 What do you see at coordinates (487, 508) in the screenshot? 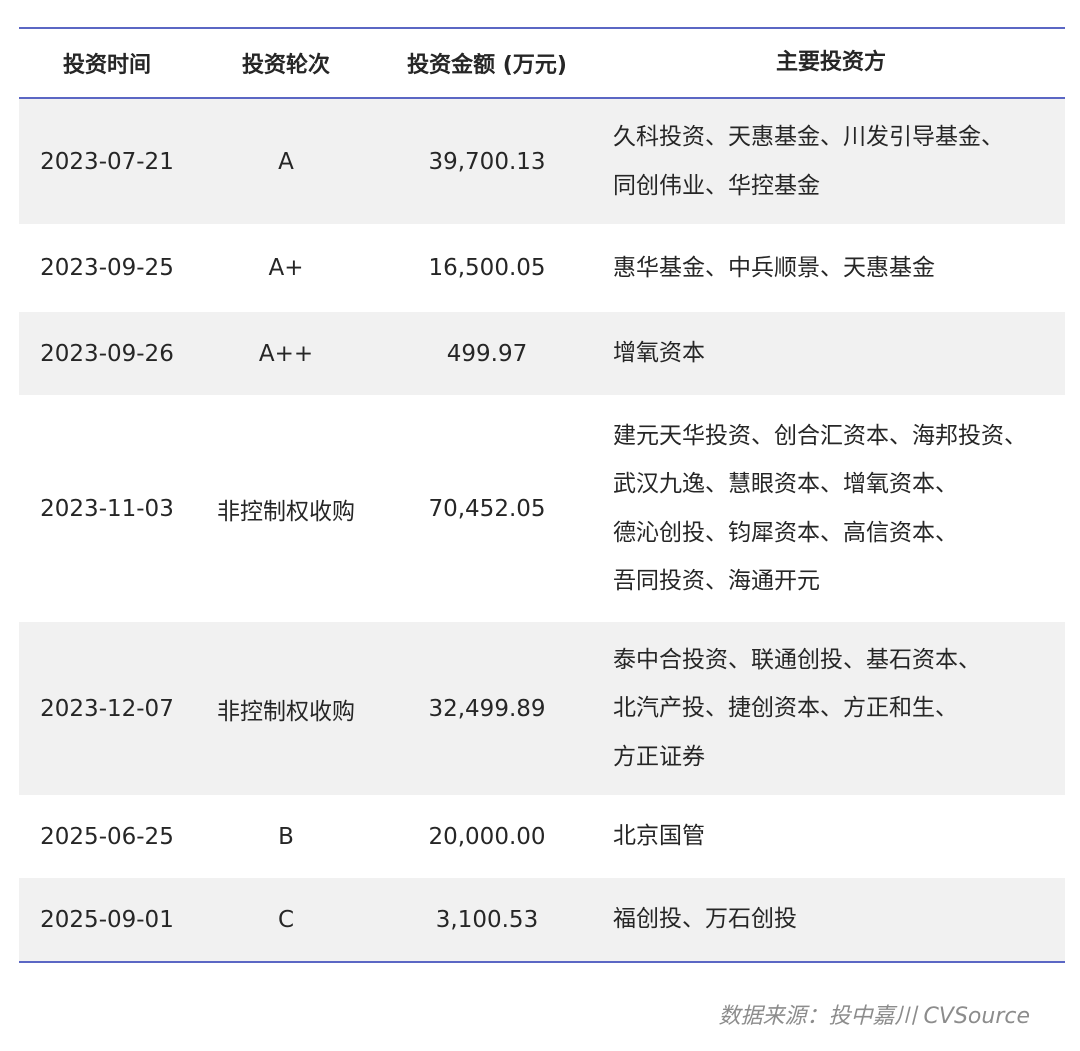
I see `cell-amount: 70,452.05` at bounding box center [487, 508].